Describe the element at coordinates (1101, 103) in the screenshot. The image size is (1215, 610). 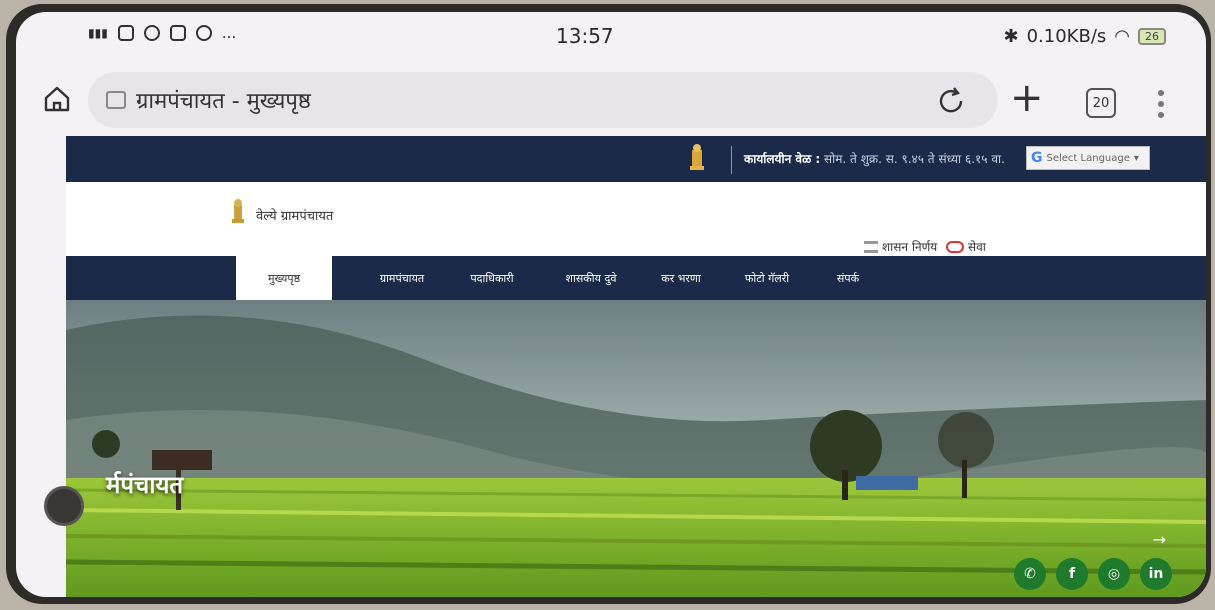
I see `tab-count-button: 20` at that location.